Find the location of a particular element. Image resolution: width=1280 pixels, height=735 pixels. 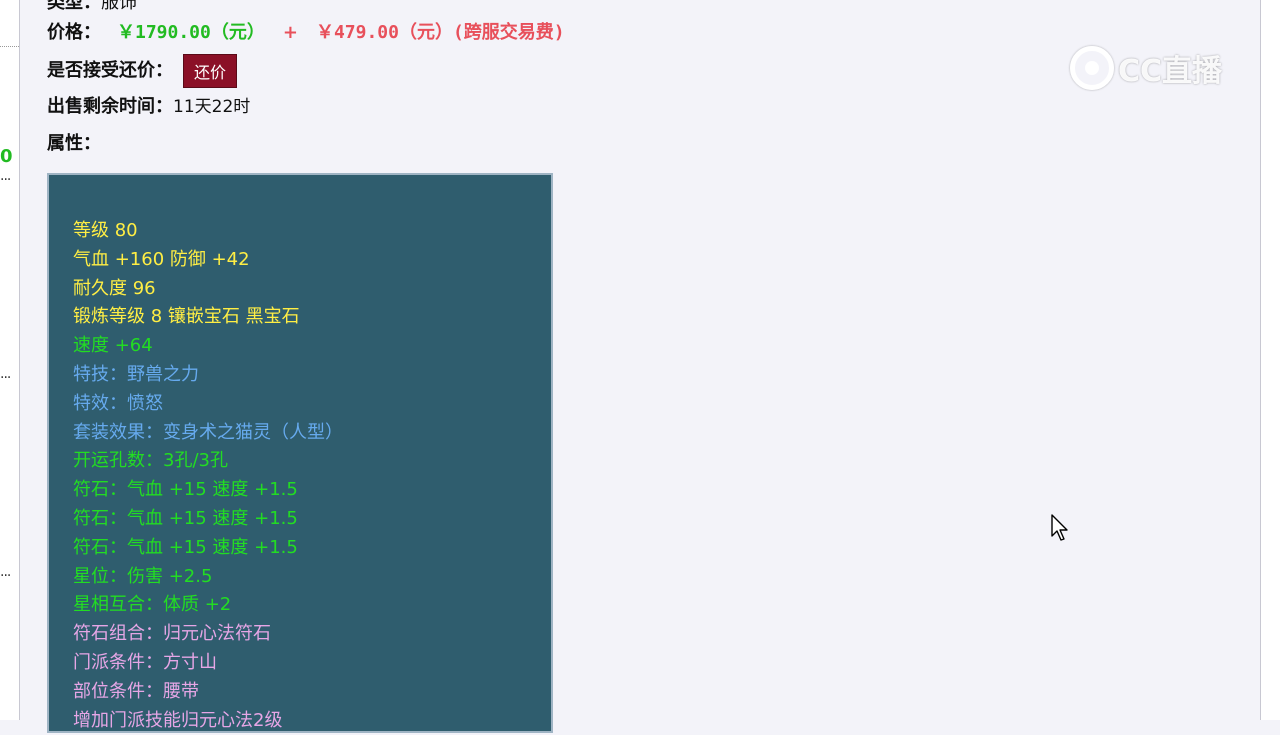

cross-server-fee: ￥479.00（元）(跨服交易费) is located at coordinates (440, 32).